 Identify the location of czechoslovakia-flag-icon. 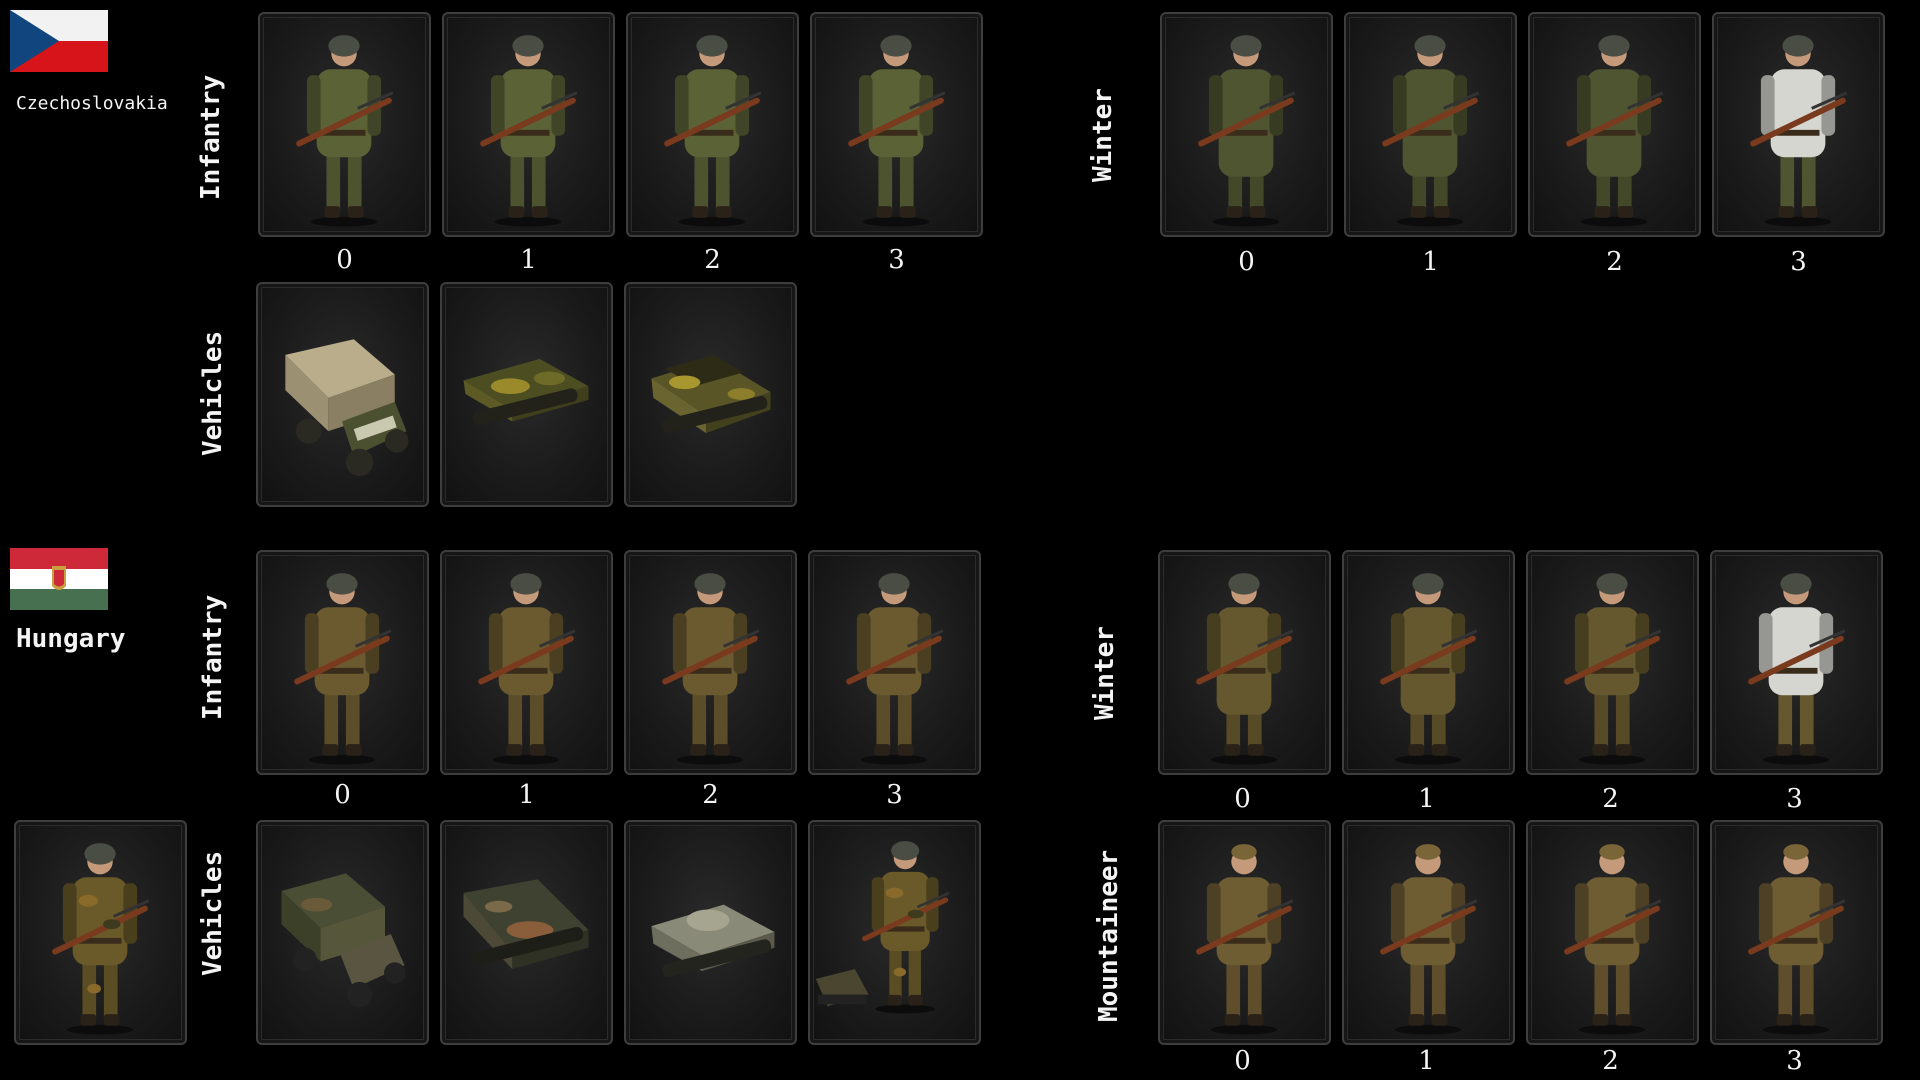
(59, 41).